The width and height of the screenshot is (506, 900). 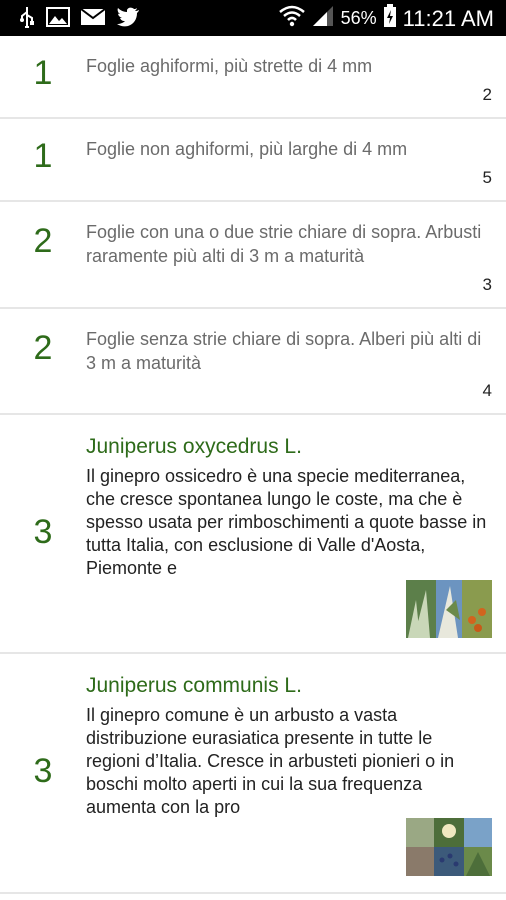 I want to click on twitter-icon, so click(x=128, y=19).